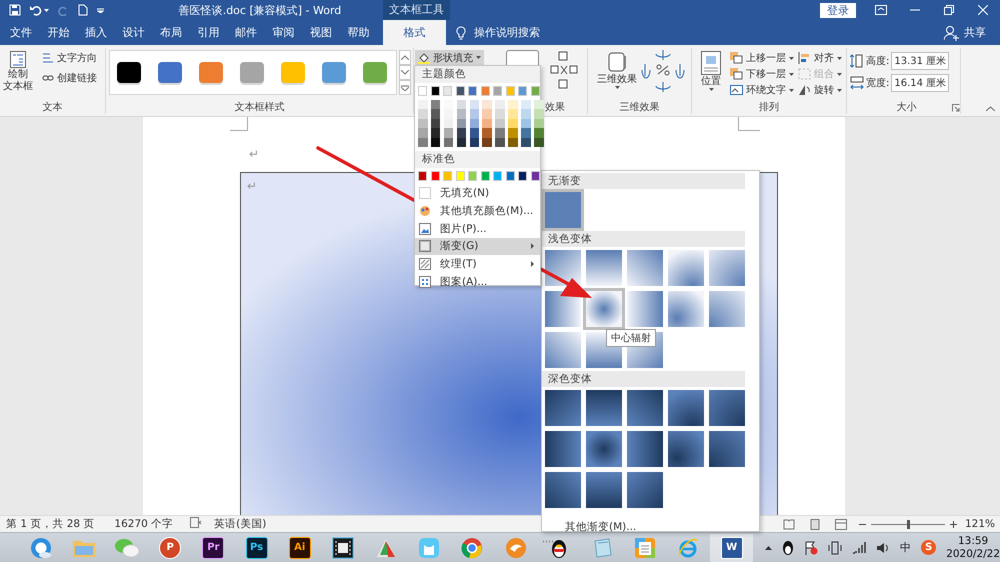  What do you see at coordinates (127, 547) in the screenshot?
I see `chat-app-icon` at bounding box center [127, 547].